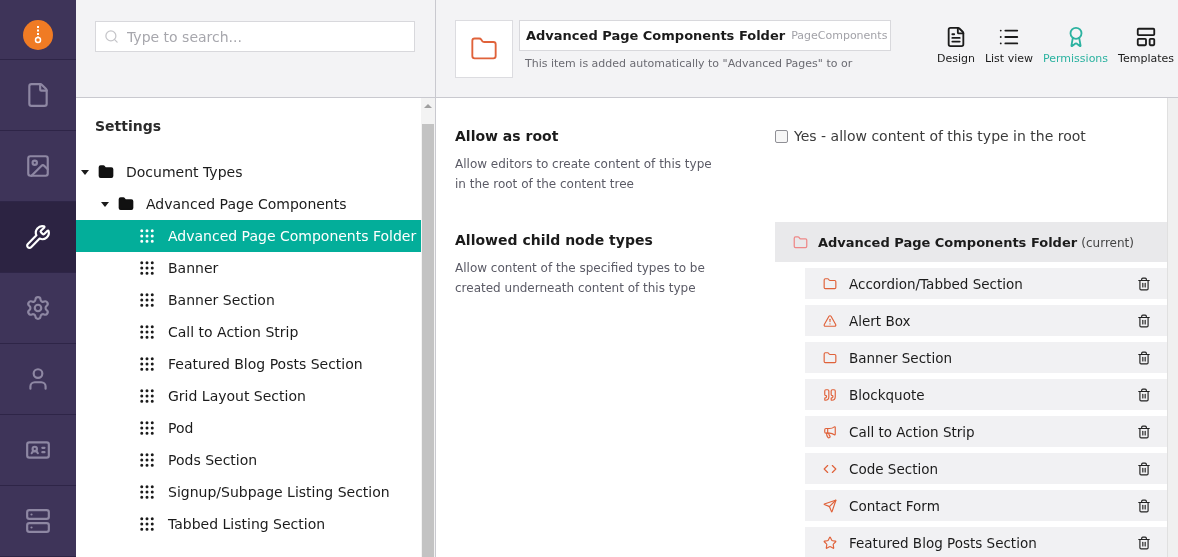  I want to click on name-field: Advanced Page Components Folder PageComponents, so click(705, 35).